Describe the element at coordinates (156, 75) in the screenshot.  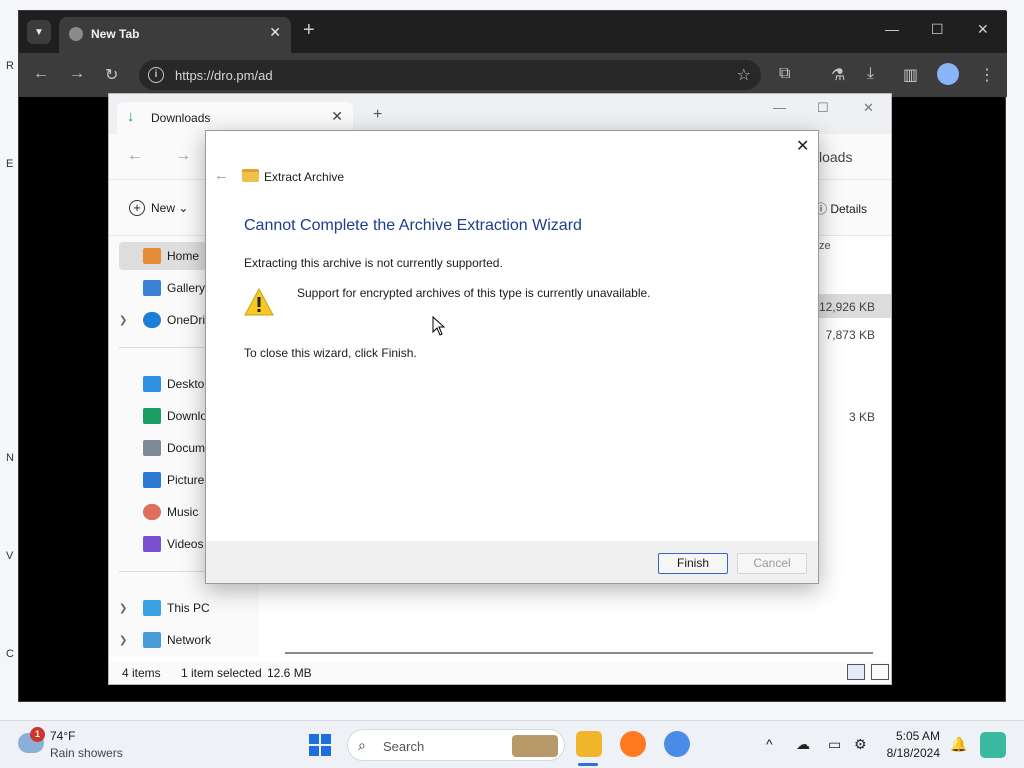
I see `site-info-icon: i` at that location.